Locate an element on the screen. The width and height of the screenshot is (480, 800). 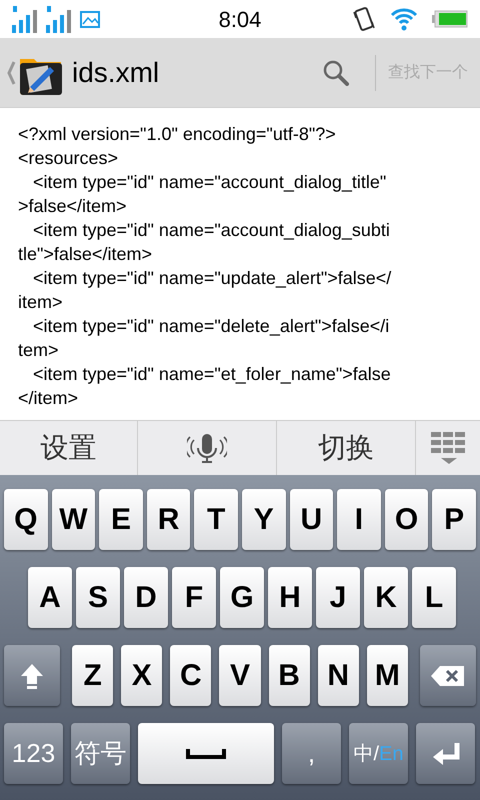
text-line: >false</item> is located at coordinates (73, 206).